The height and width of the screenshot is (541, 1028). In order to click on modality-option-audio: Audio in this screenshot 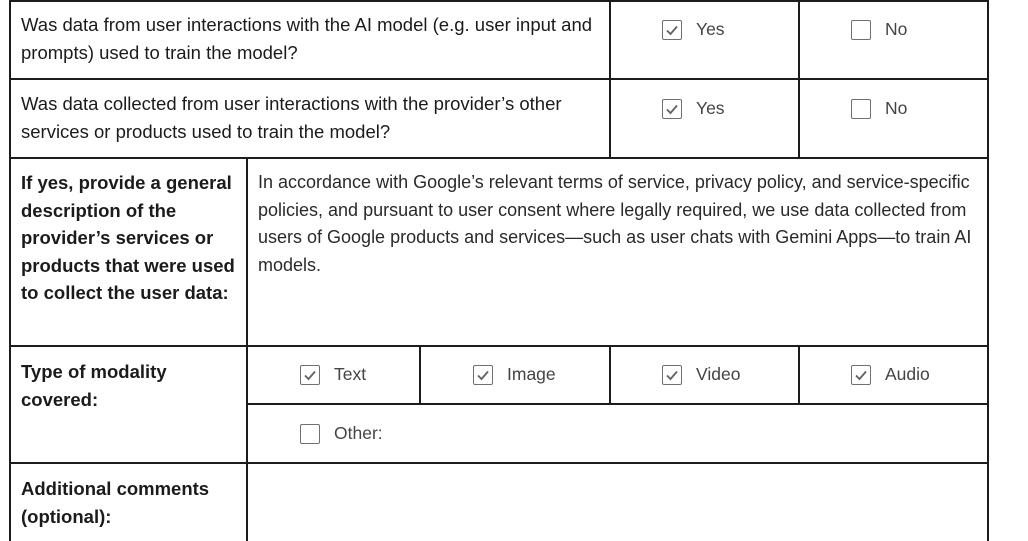, I will do `click(890, 374)`.